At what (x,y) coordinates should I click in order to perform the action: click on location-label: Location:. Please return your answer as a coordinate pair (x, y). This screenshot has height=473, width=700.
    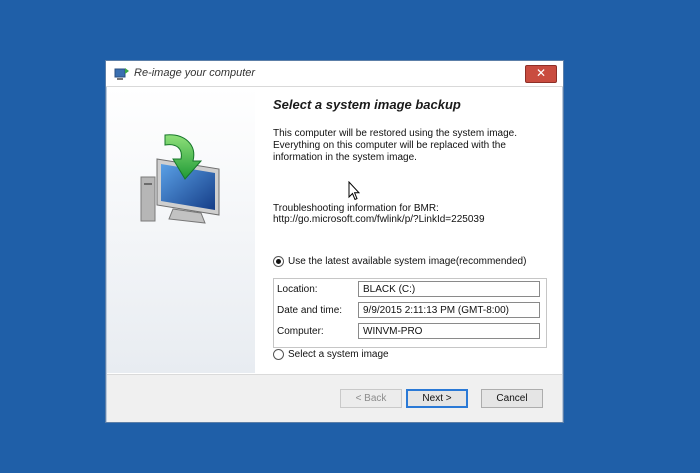
    Looking at the image, I should click on (297, 289).